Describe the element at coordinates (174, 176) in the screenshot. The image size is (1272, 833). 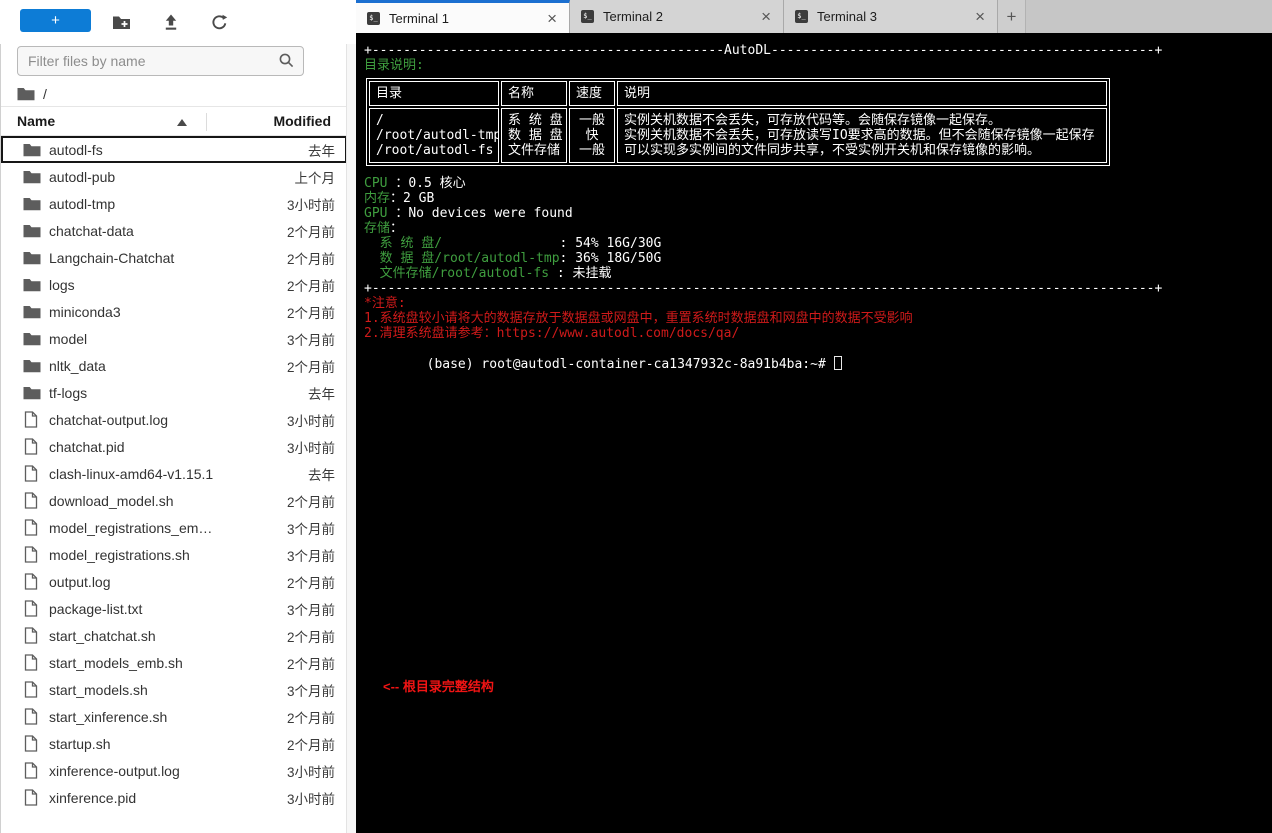
I see `file-row: autodl-pub 上个月` at that location.